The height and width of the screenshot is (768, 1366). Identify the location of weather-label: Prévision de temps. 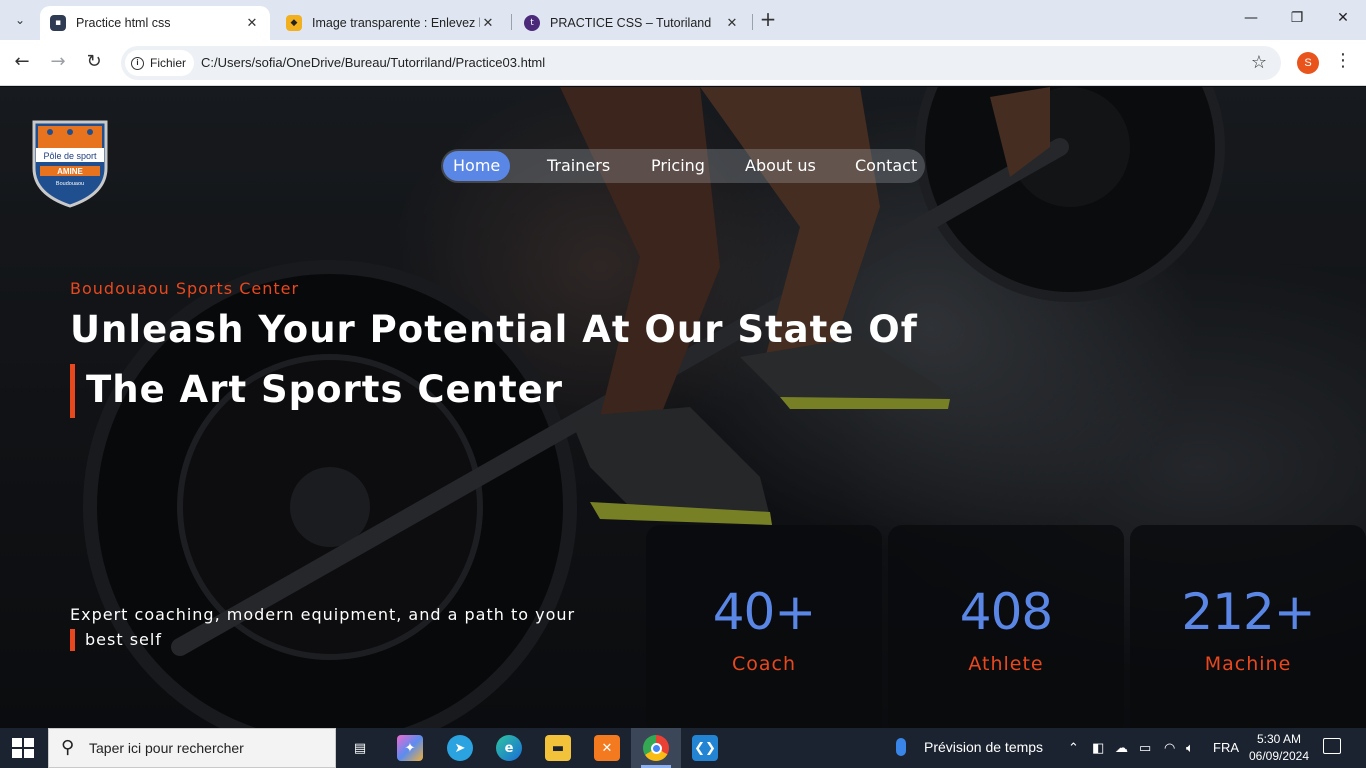
(984, 747).